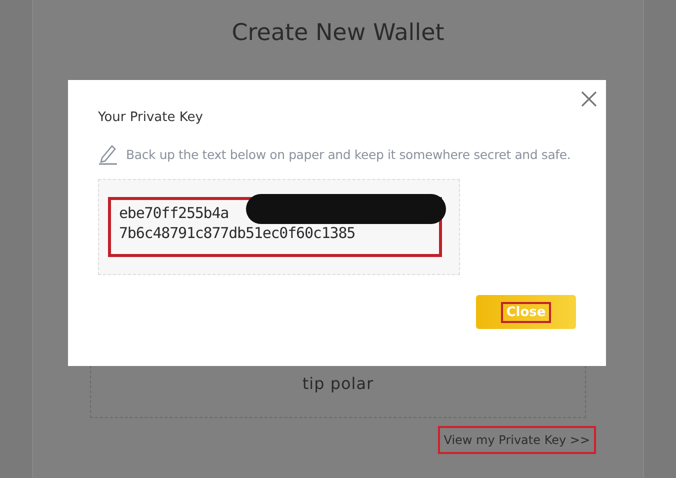 The image size is (676, 478). Describe the element at coordinates (517, 440) in the screenshot. I see `view-private-key-link: View my Private Key >>` at that location.